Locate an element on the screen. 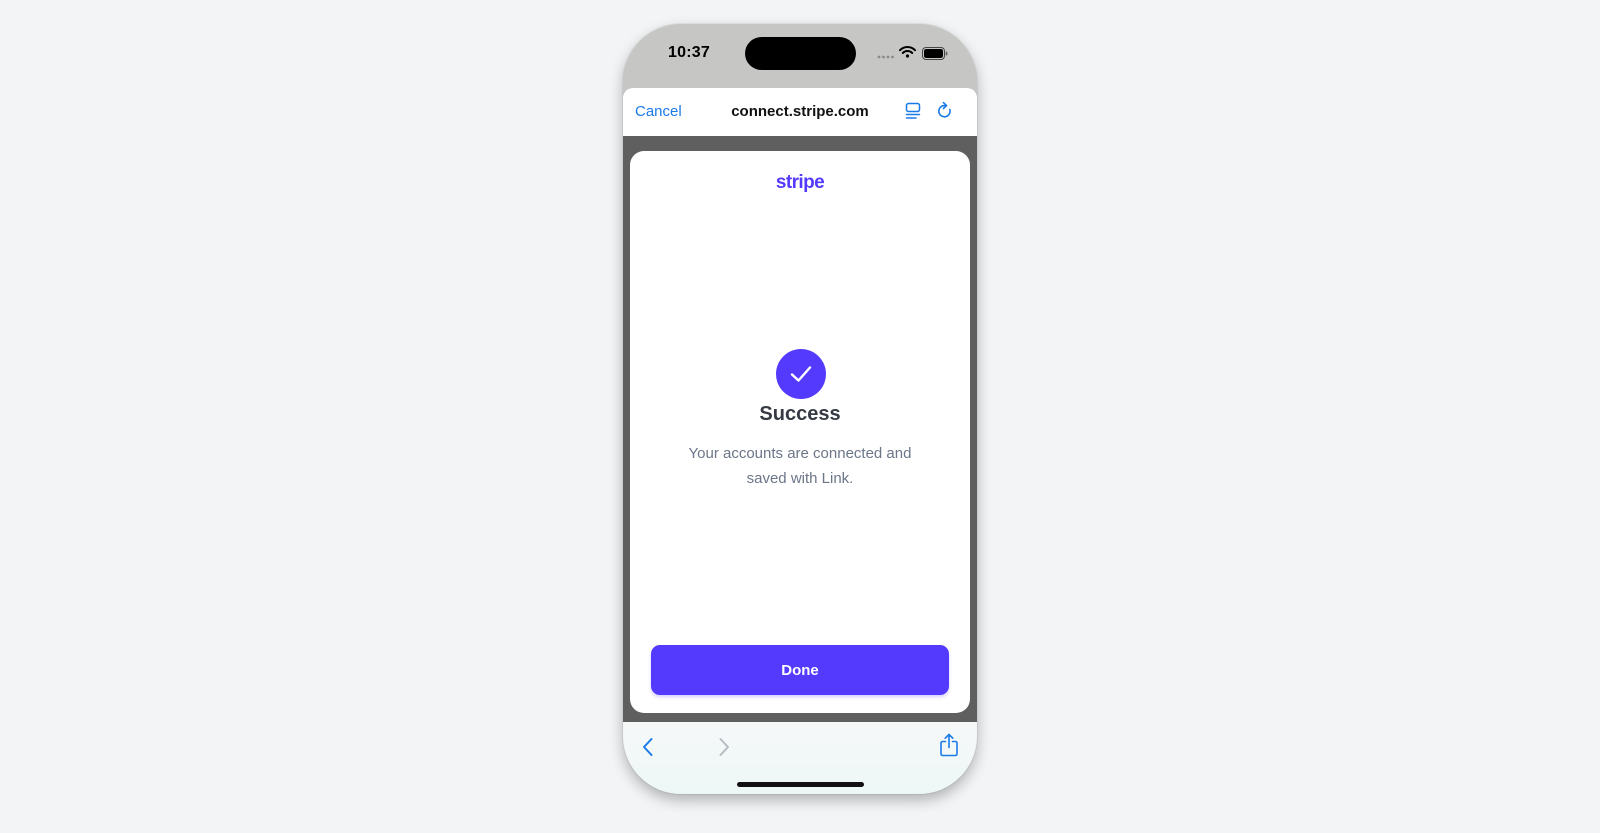 This screenshot has width=1600, height=833. dynamic-island is located at coordinates (800, 53).